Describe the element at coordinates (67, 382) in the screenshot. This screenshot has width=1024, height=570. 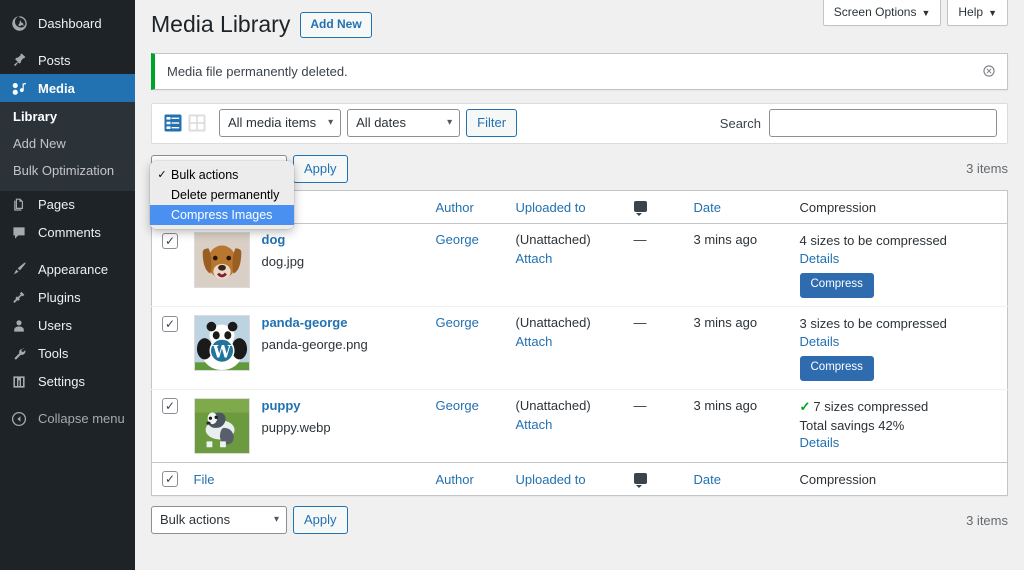
I see `sidebar-item-settings: Settings` at that location.